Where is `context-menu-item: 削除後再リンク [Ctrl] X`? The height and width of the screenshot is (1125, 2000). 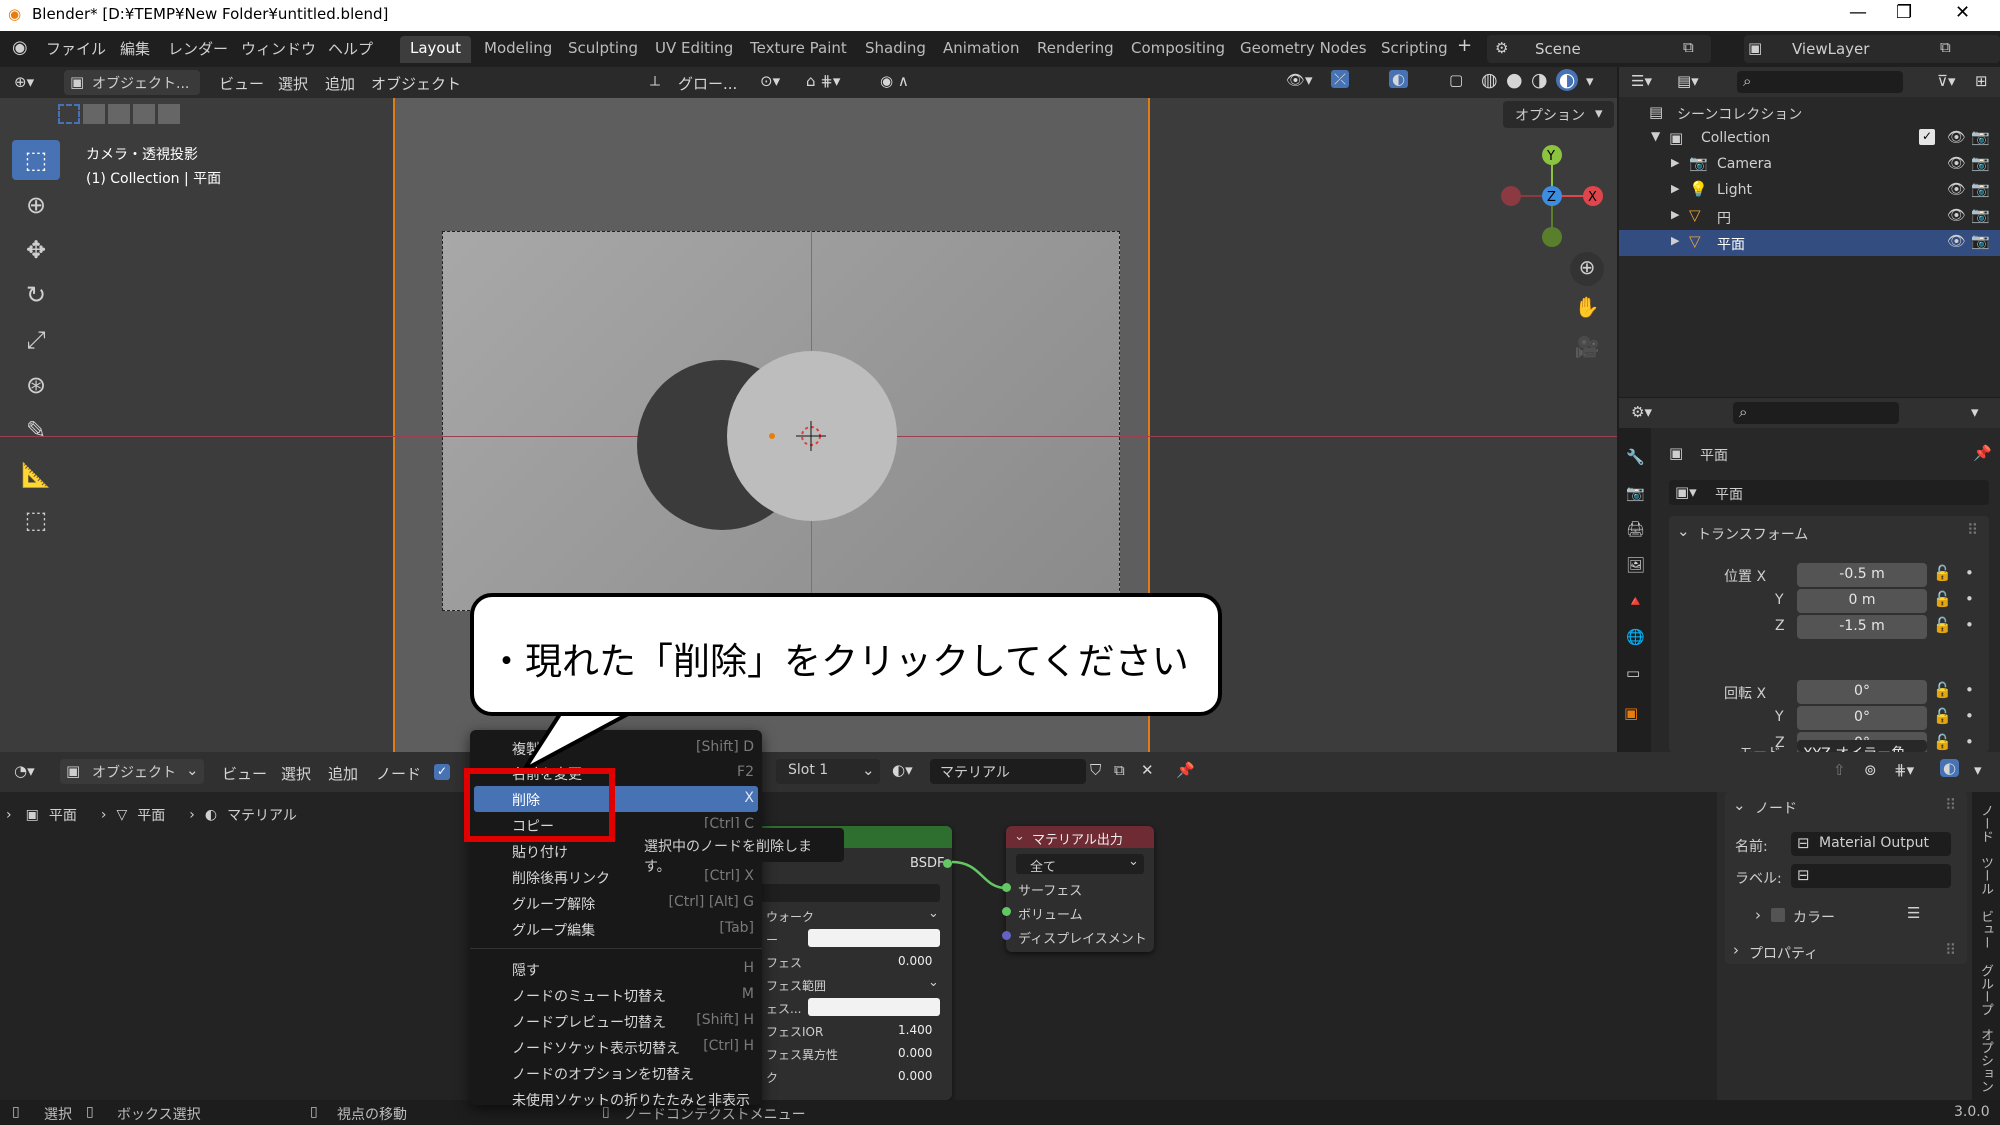
context-menu-item: 削除後再リンク [Ctrl] X is located at coordinates (616, 877).